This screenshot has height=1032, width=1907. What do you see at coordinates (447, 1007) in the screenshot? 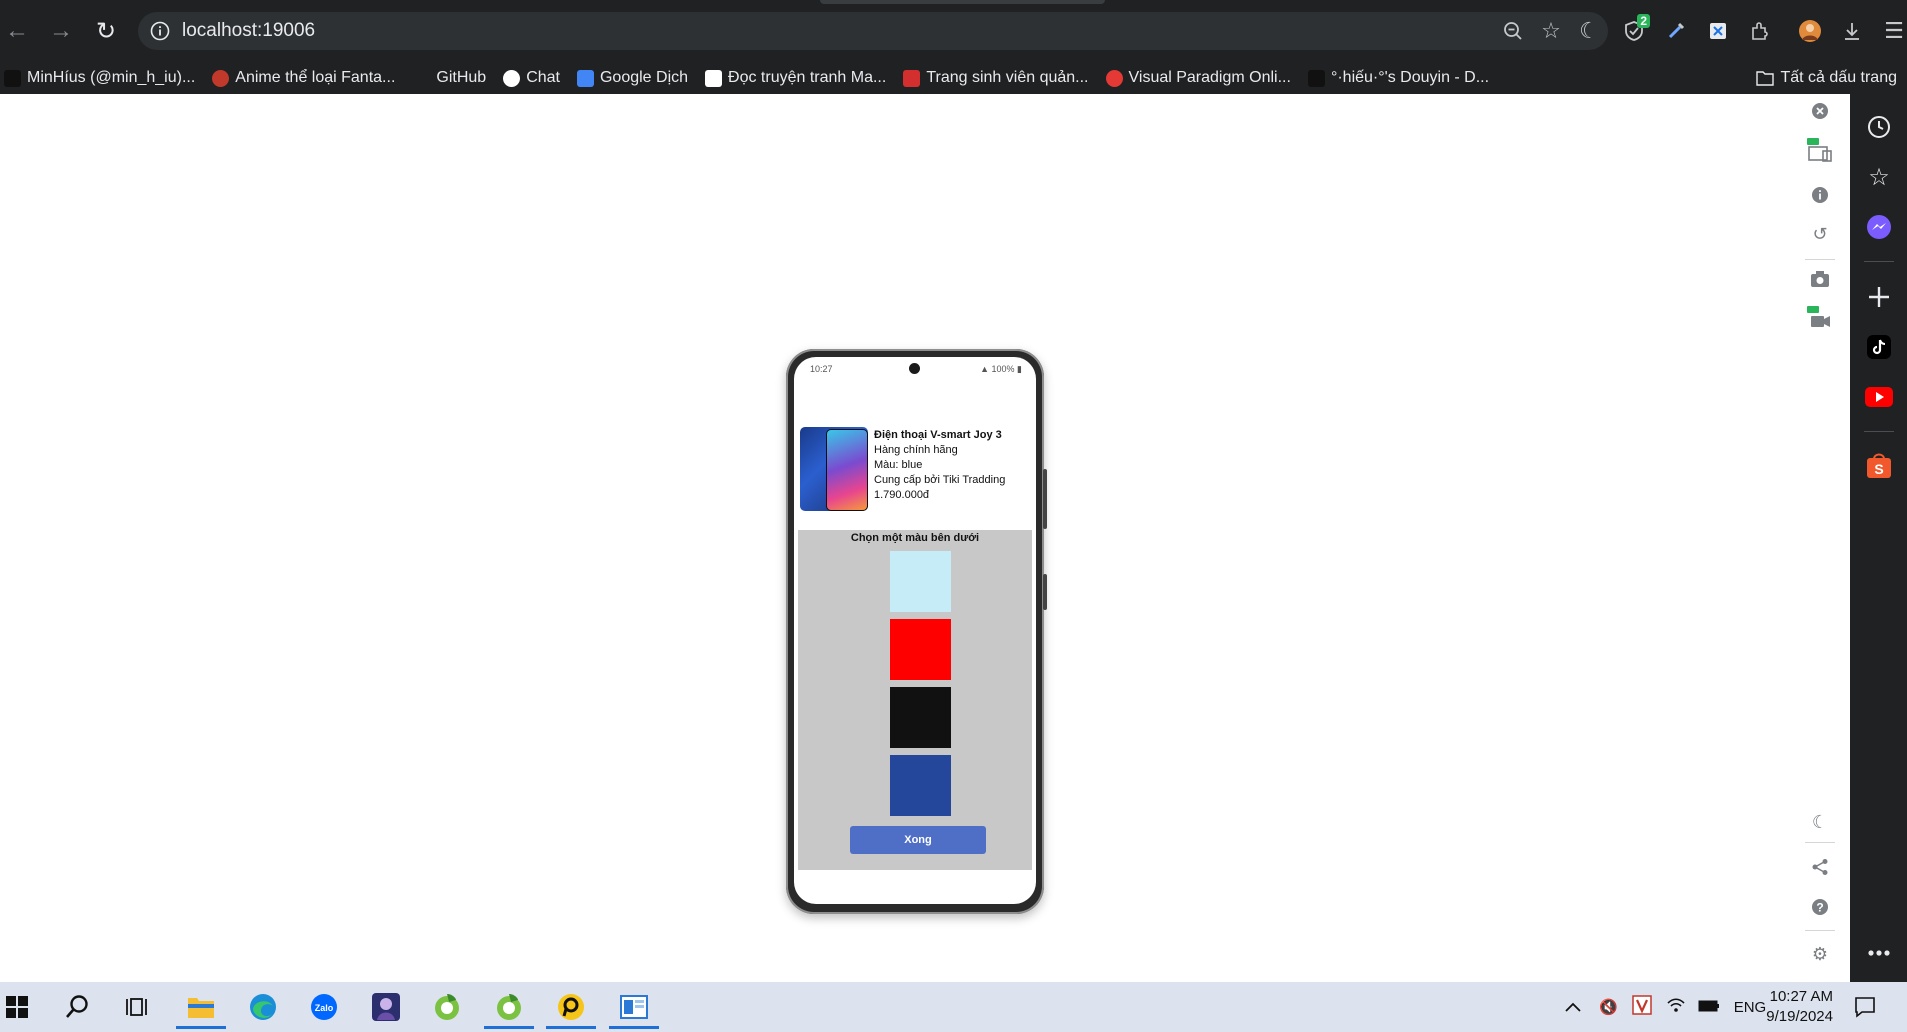
I see `coccoc-browser-icon` at bounding box center [447, 1007].